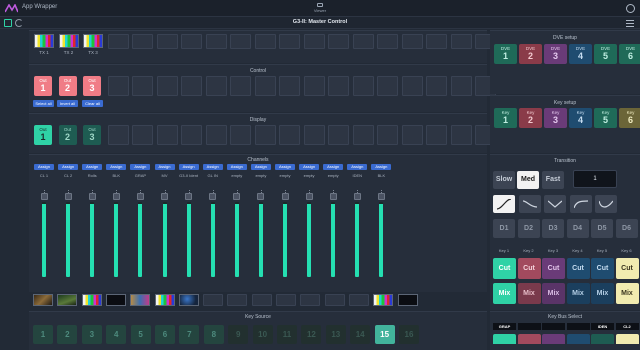 Image resolution: width=640 pixels, height=350 pixels. What do you see at coordinates (92, 135) in the screenshot?
I see `display-out-button: Out 3` at bounding box center [92, 135].